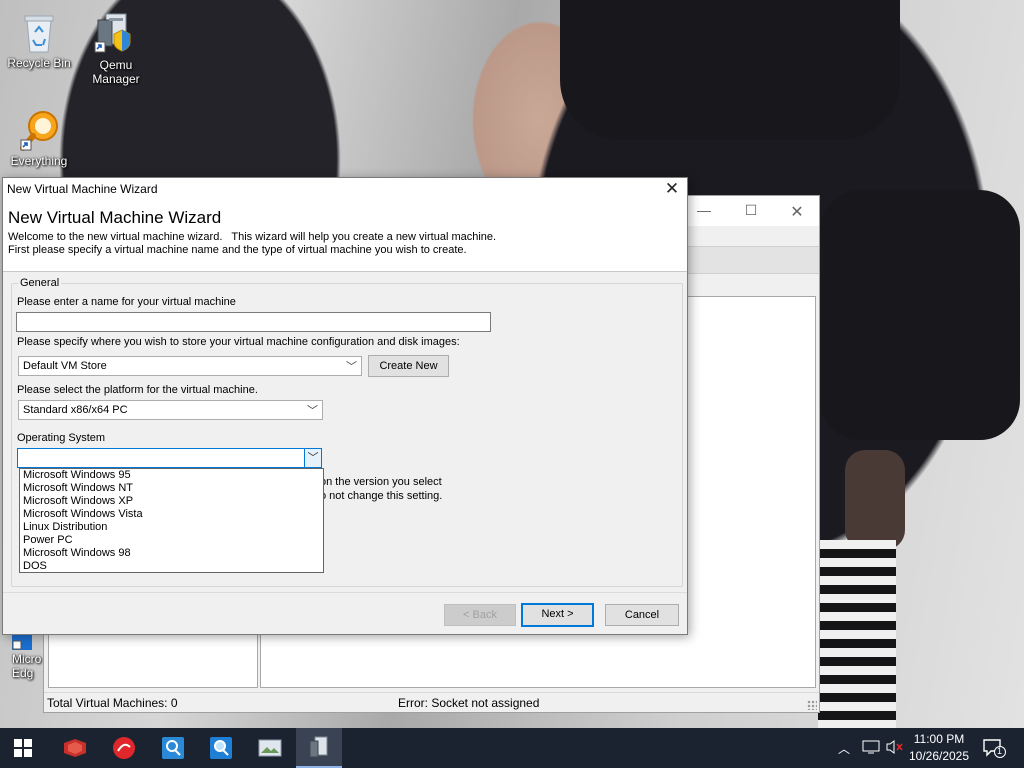  I want to click on general-group-label: General, so click(40, 283).